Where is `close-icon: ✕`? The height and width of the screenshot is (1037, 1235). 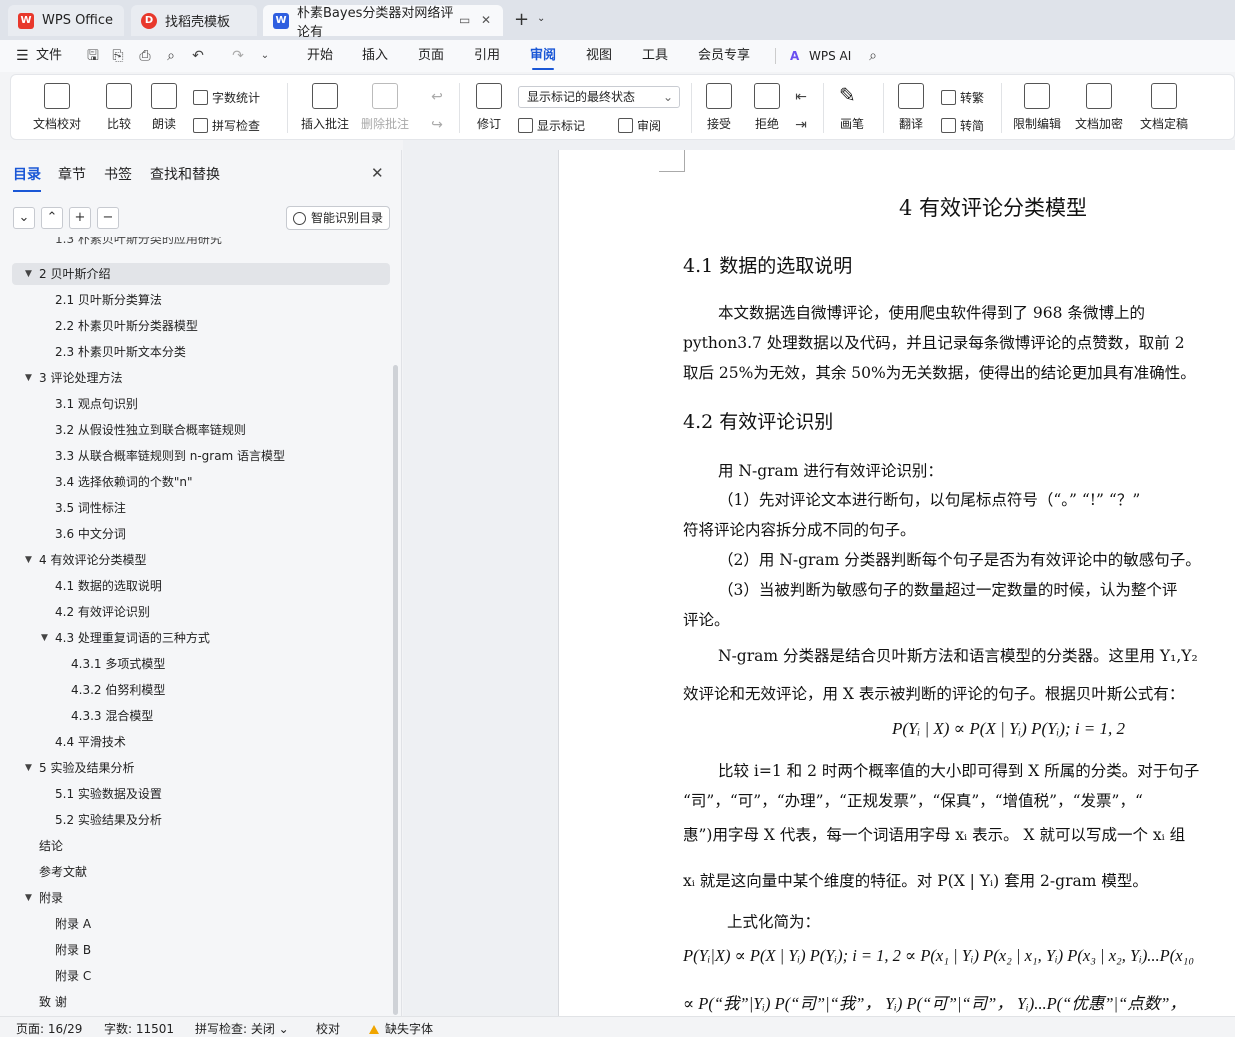 close-icon: ✕ is located at coordinates (377, 173).